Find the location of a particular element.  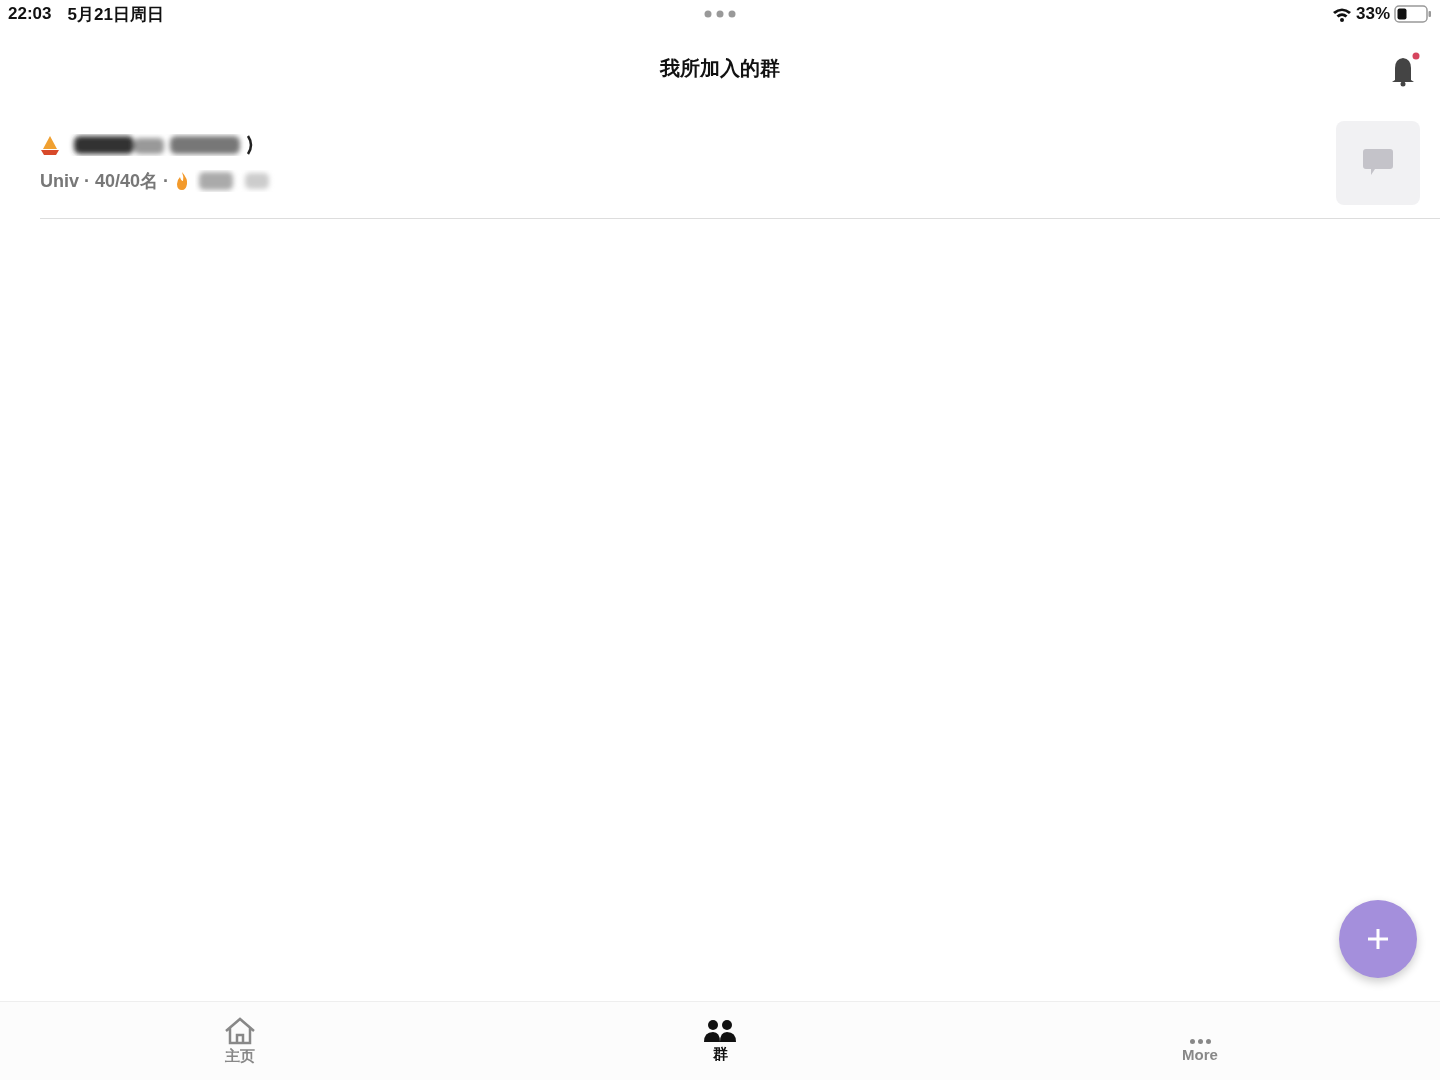

tab-bar-item: More is located at coordinates (1200, 1041).